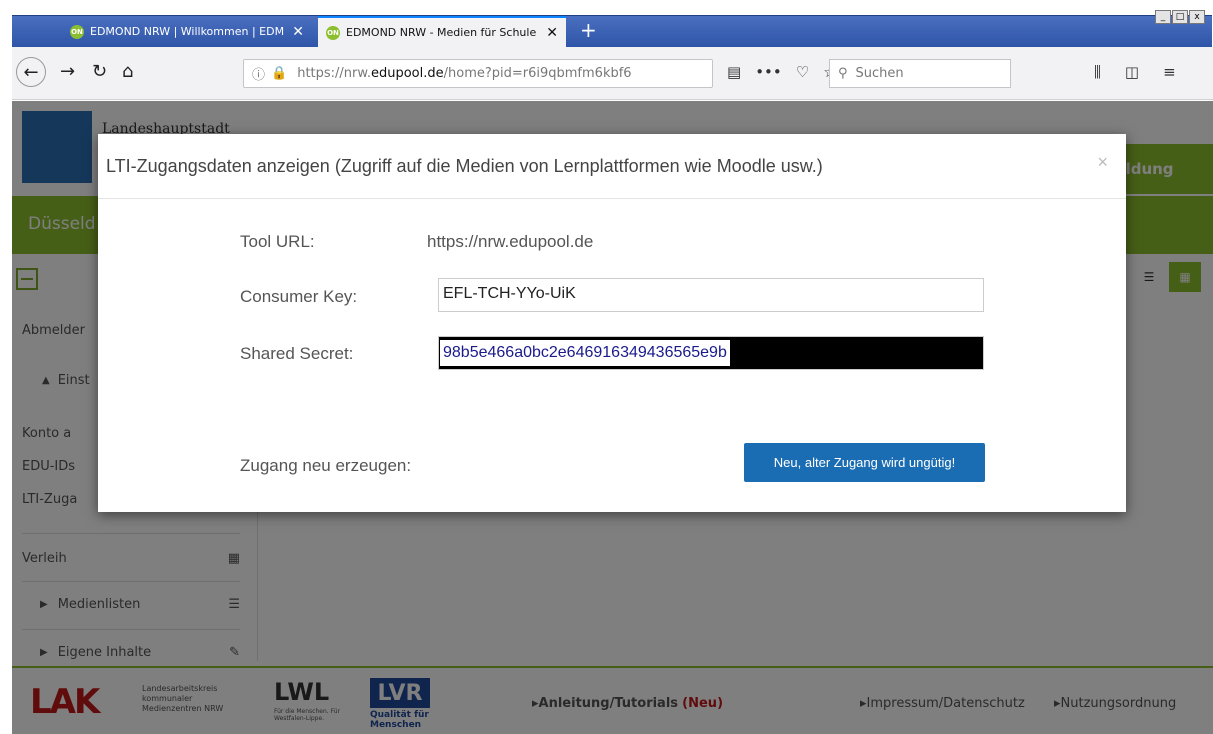  I want to click on home-button: ⌂, so click(127, 71).